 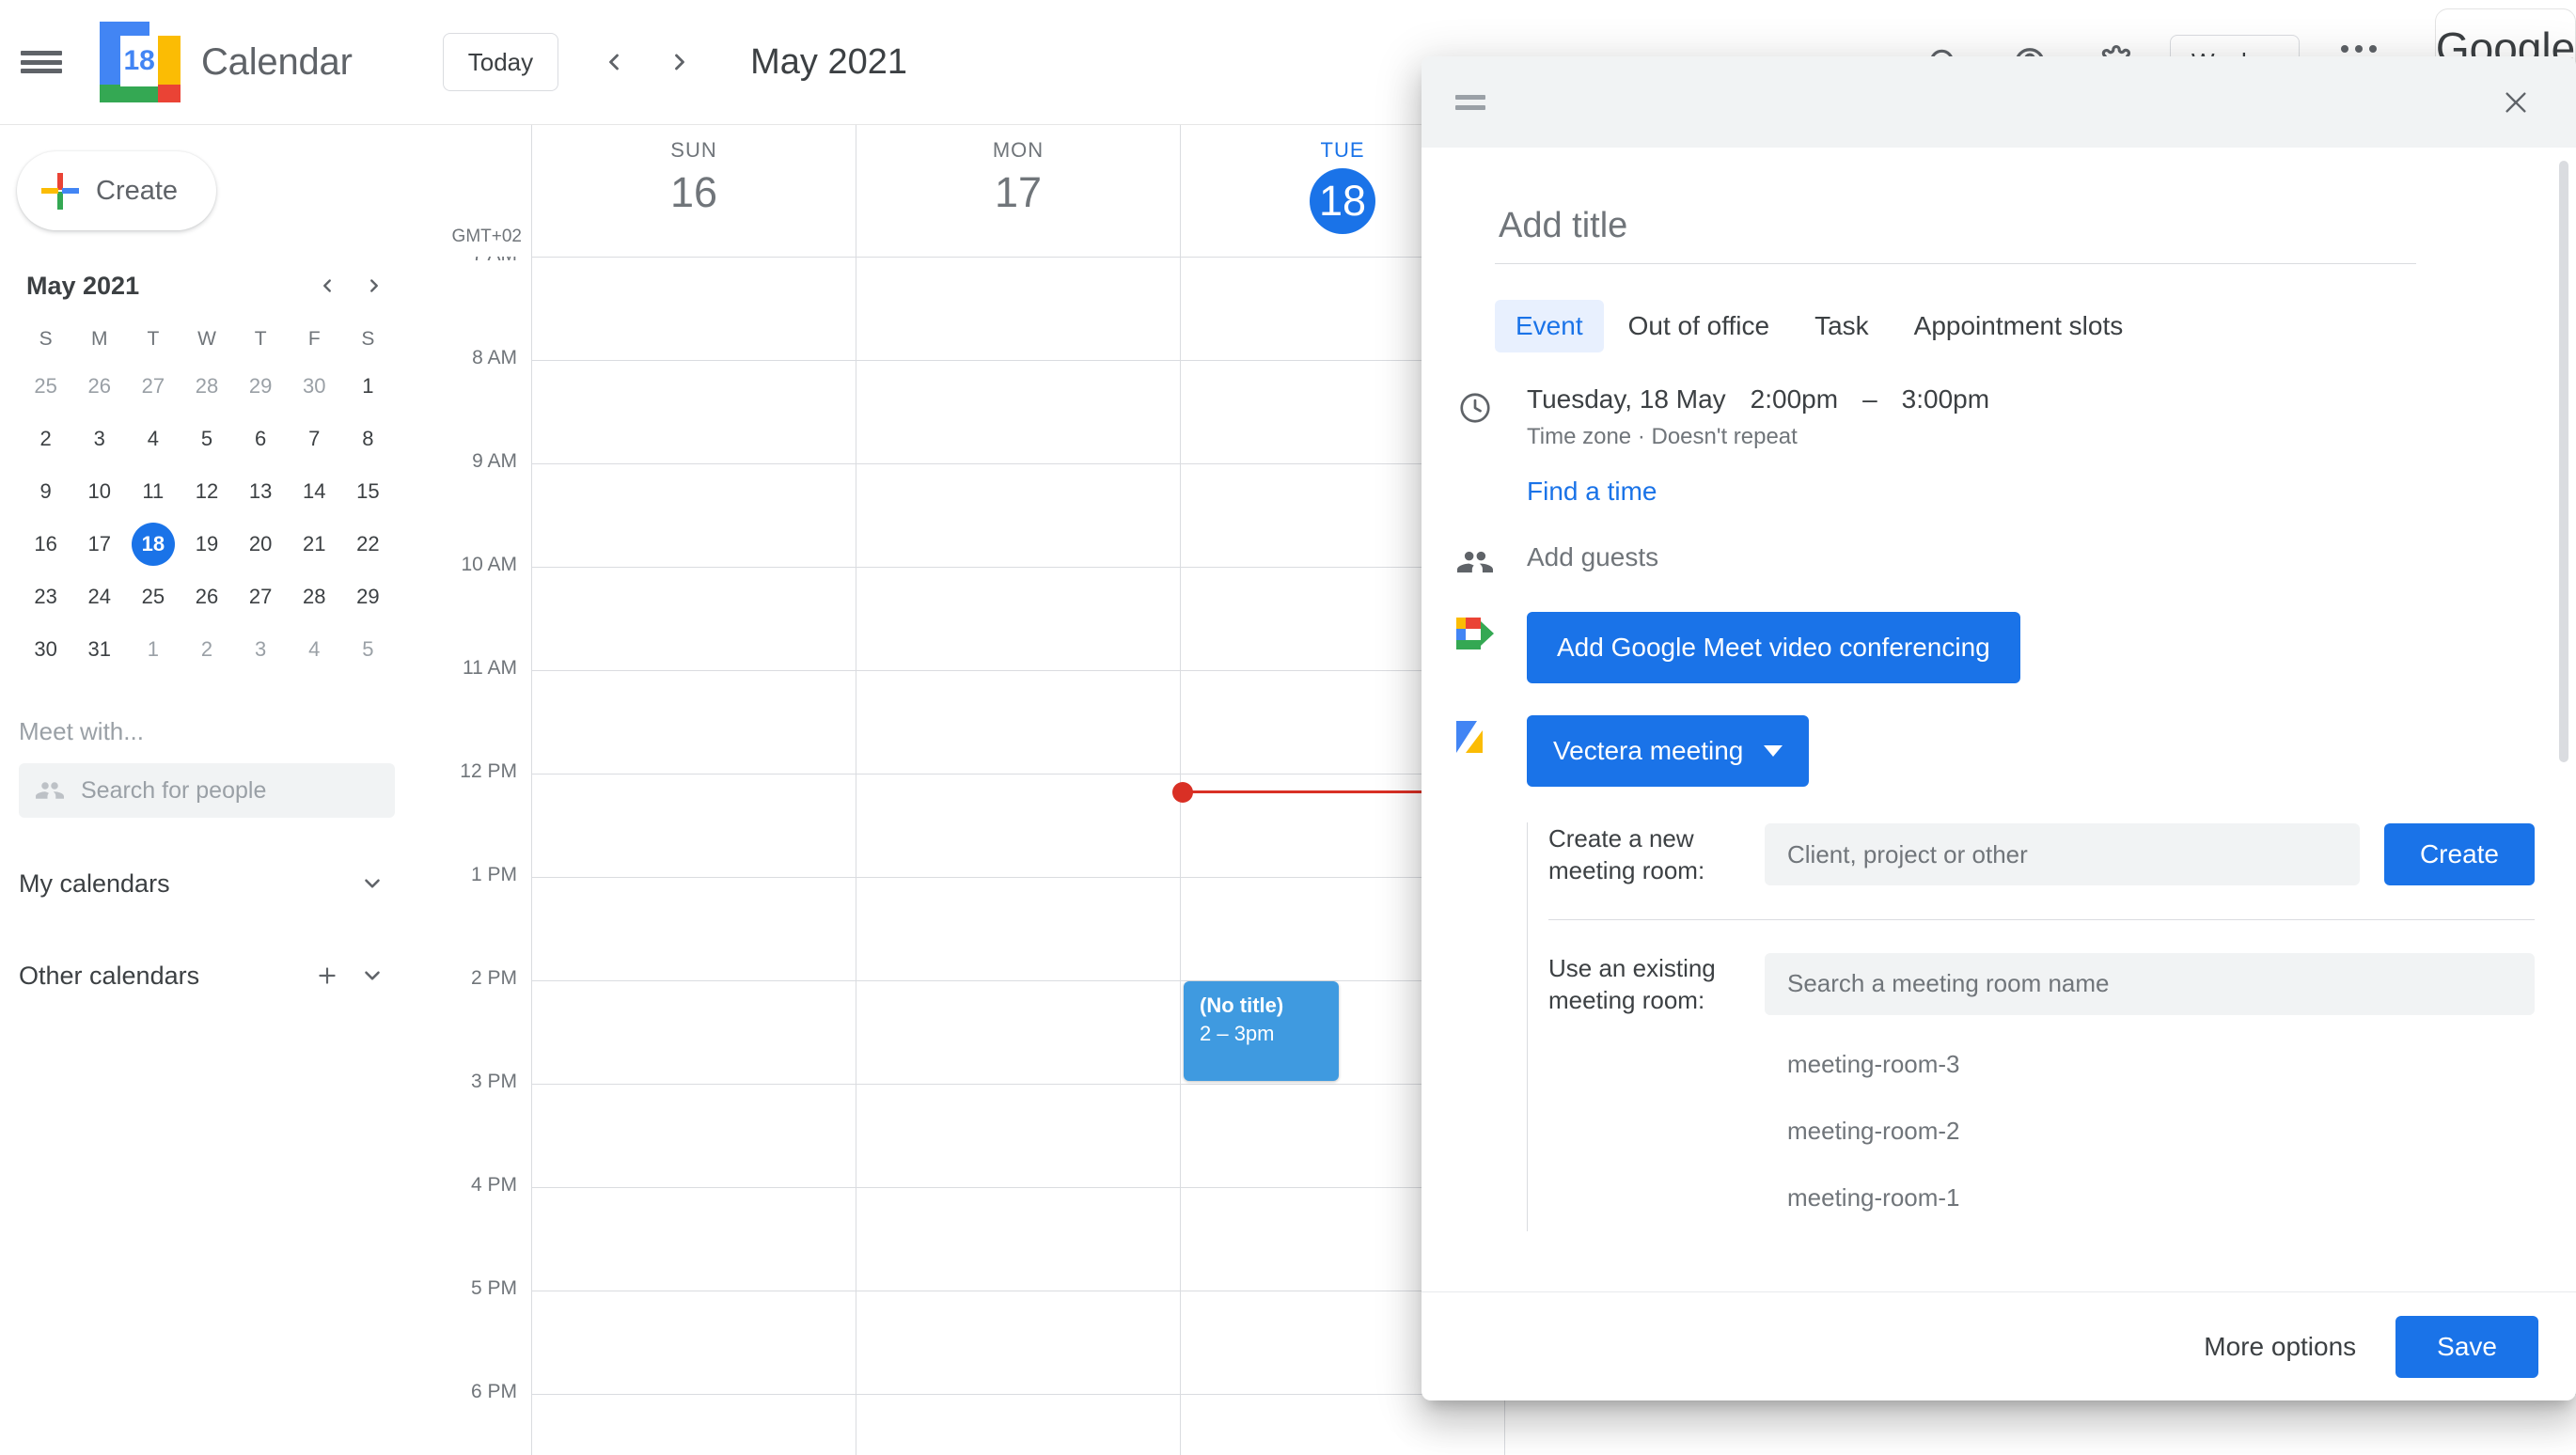 What do you see at coordinates (46, 596) in the screenshot?
I see `mini-calendar-day: 23` at bounding box center [46, 596].